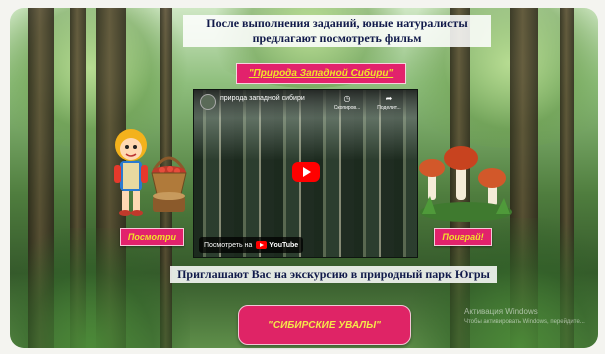 The width and height of the screenshot is (605, 354). What do you see at coordinates (463, 237) in the screenshot?
I see `play-game-button: Поиграй!` at bounding box center [463, 237].